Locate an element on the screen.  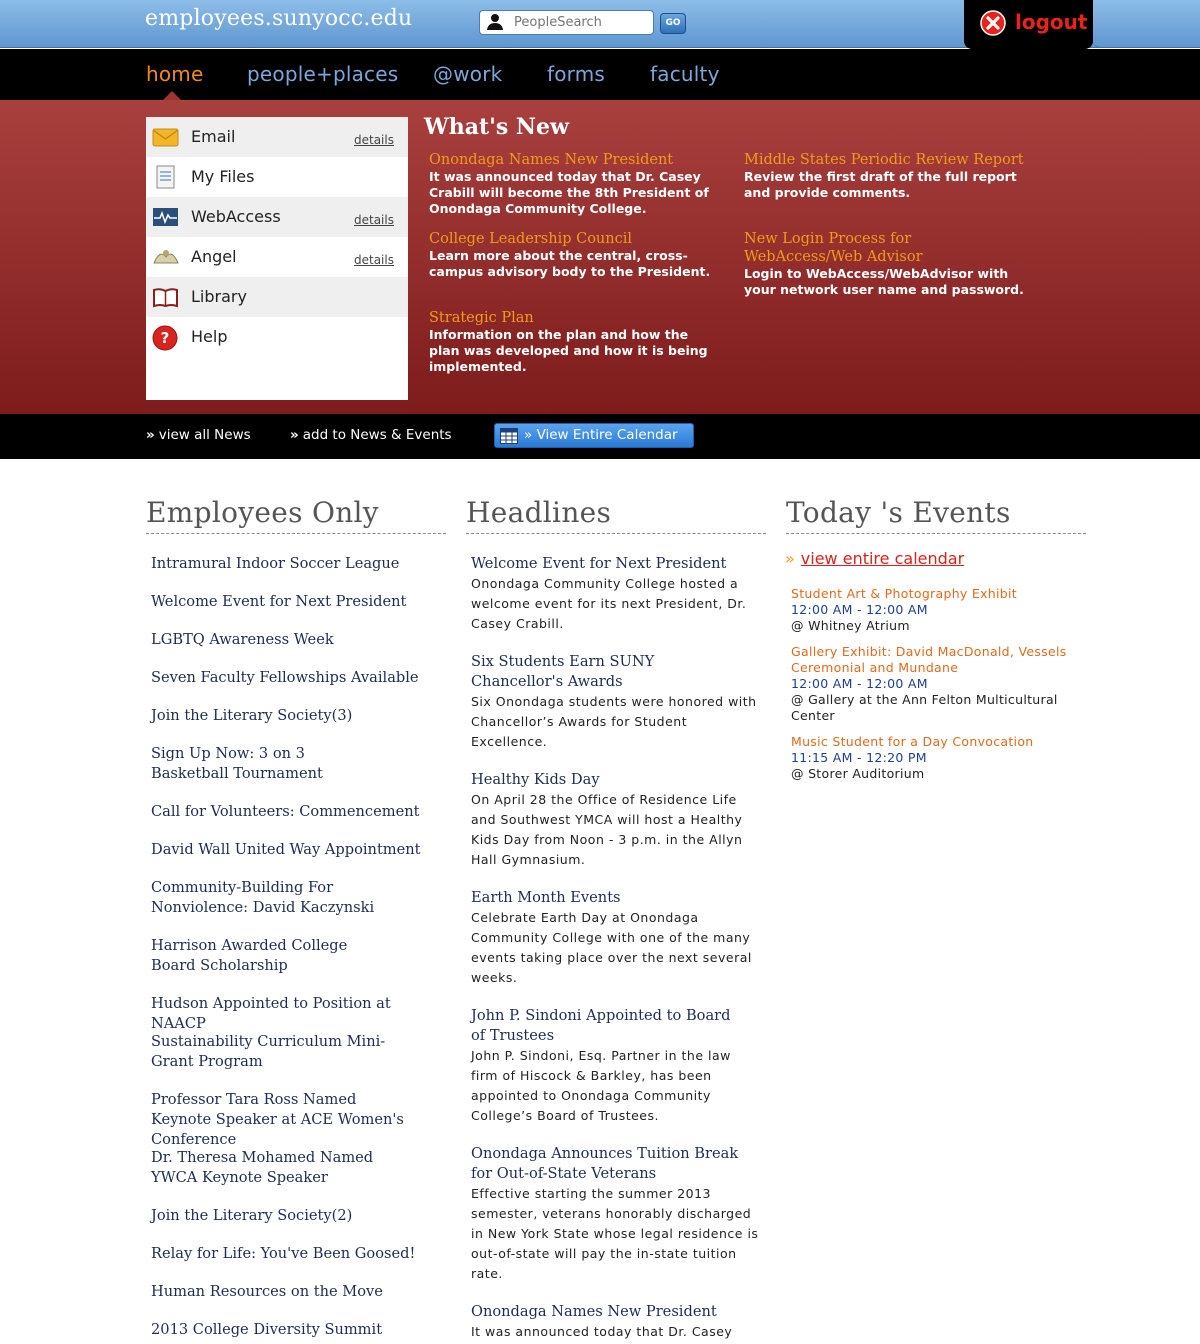
employees-only-item: LGBTQ Awareness Week is located at coordinates (291, 640).